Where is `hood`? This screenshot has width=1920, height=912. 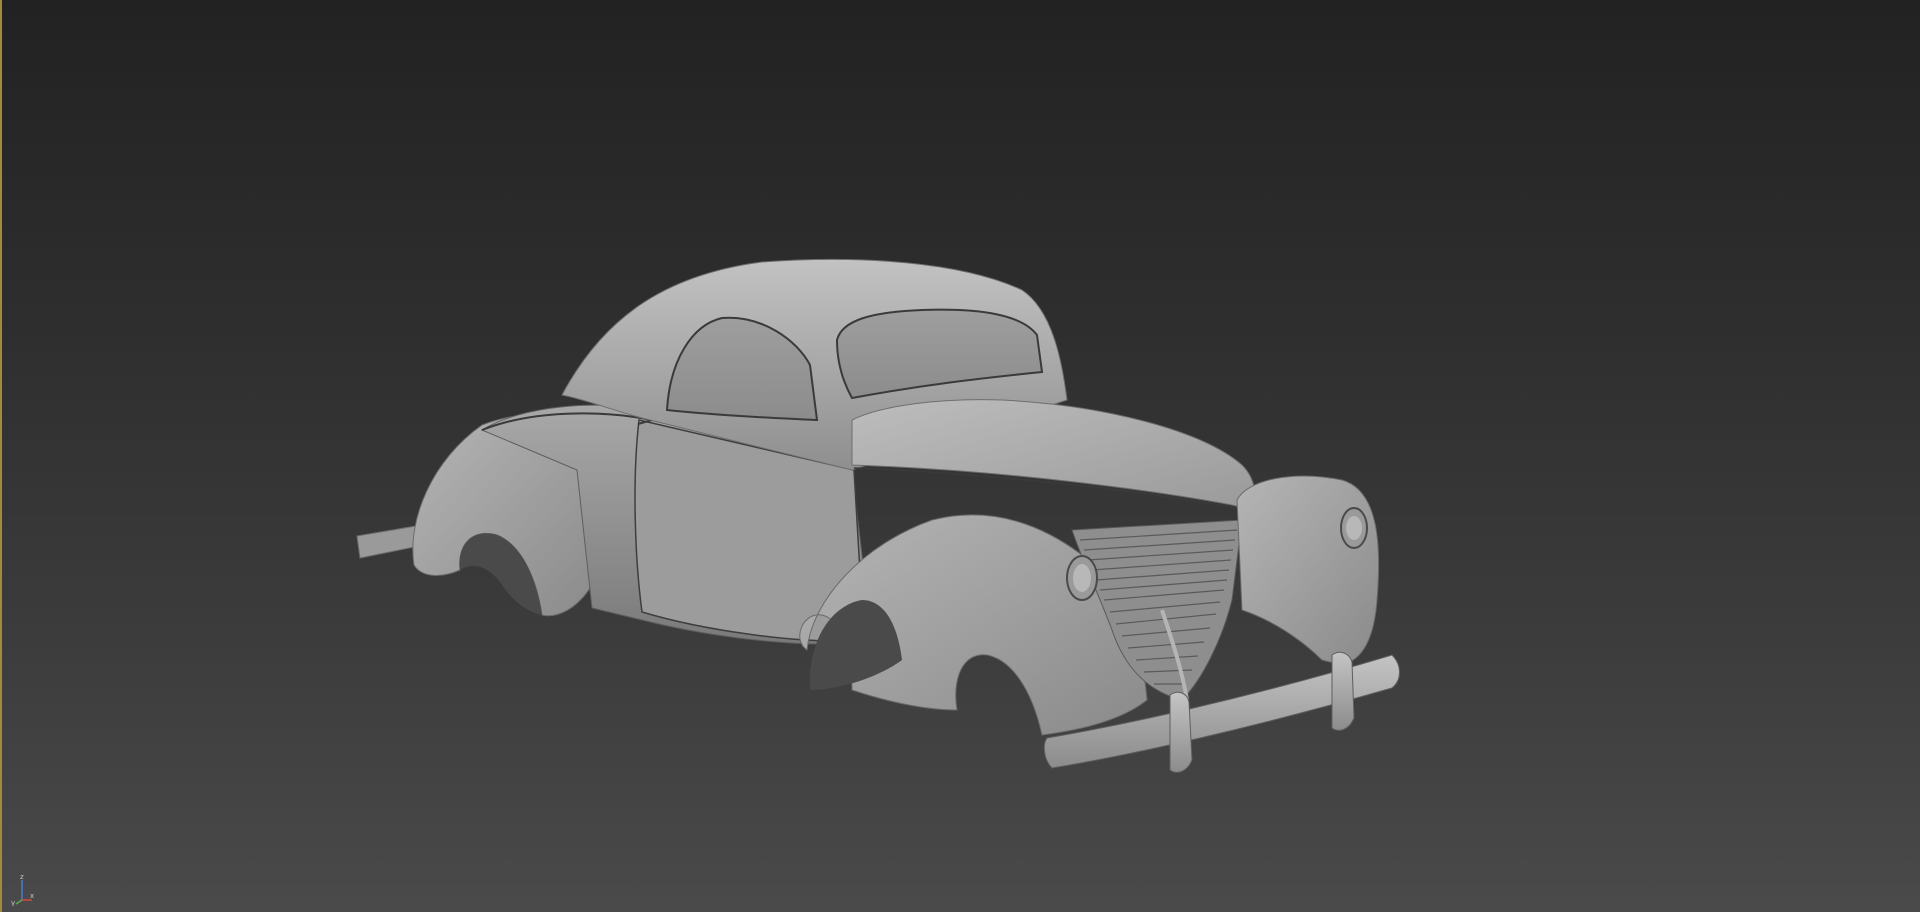 hood is located at coordinates (1053, 455).